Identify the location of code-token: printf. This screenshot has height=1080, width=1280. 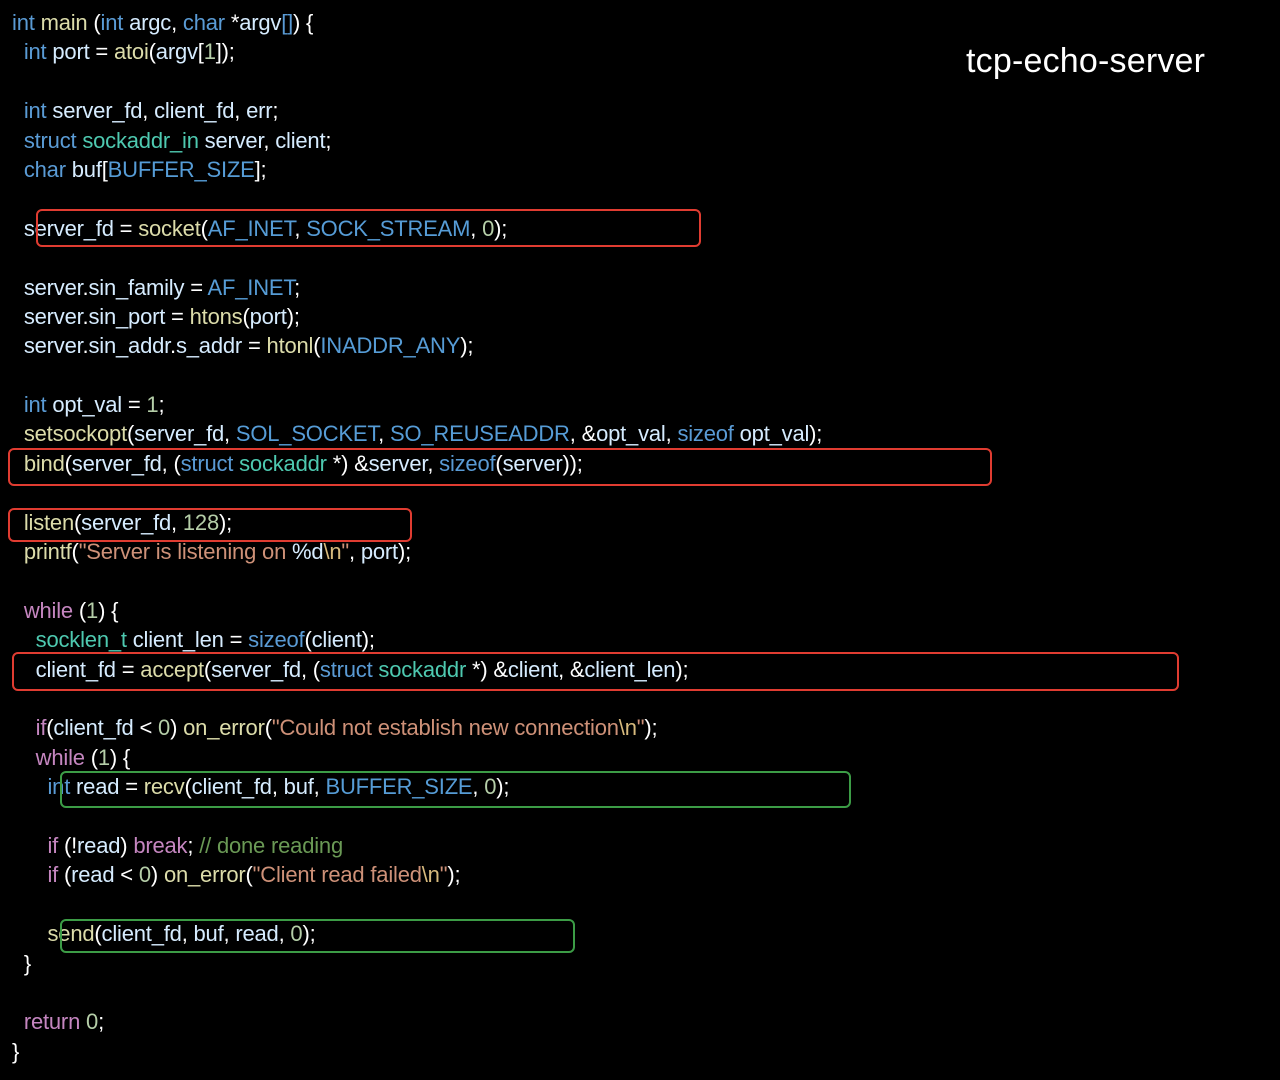
(47, 552).